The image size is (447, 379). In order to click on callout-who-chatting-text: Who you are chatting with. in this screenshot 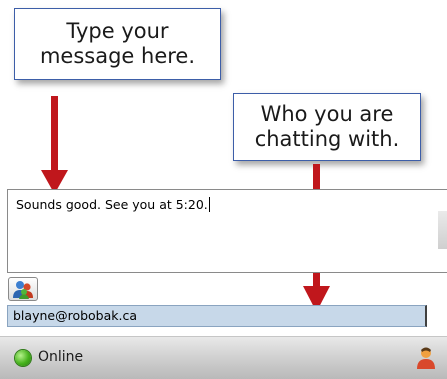, I will do `click(327, 126)`.